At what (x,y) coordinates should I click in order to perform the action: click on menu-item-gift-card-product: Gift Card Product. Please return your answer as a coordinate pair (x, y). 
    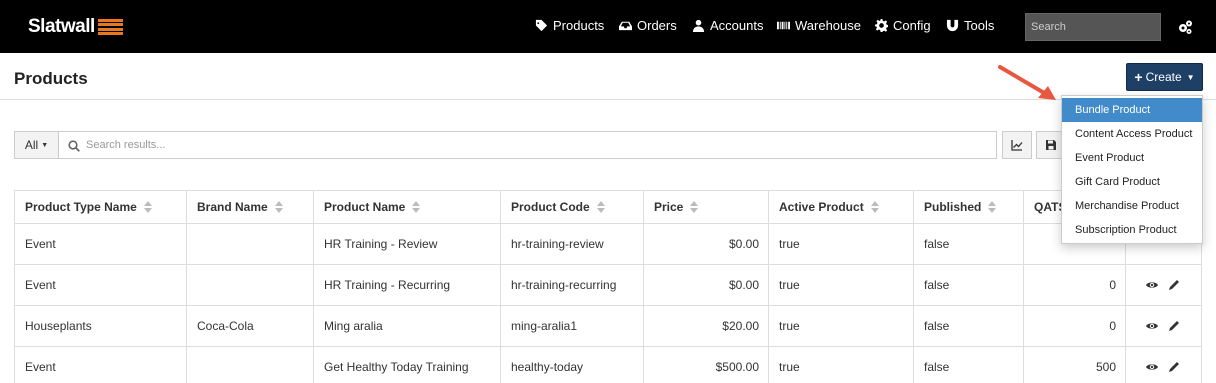
    Looking at the image, I should click on (1132, 182).